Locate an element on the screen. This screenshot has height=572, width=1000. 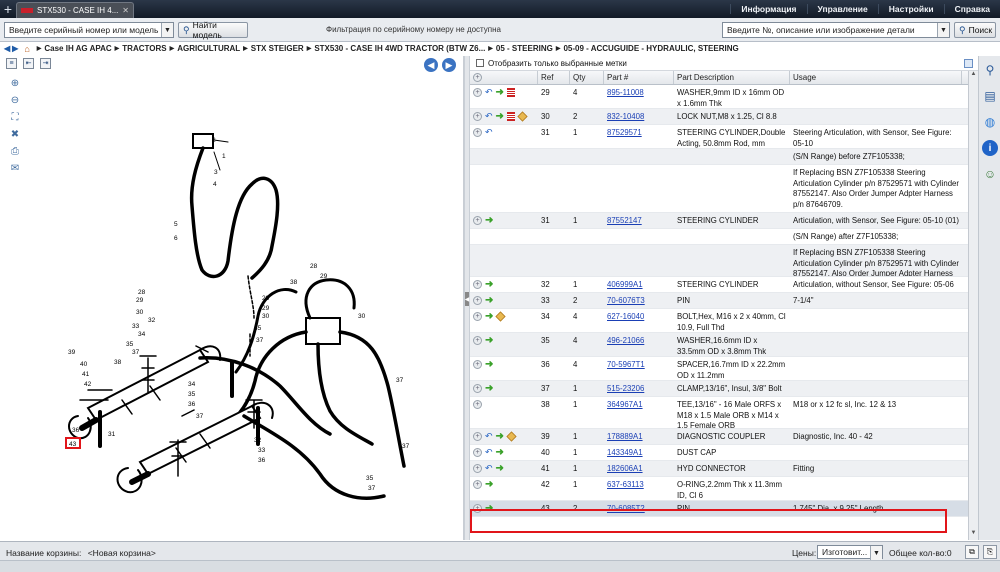
restore-icon is located at coordinates (968, 63).